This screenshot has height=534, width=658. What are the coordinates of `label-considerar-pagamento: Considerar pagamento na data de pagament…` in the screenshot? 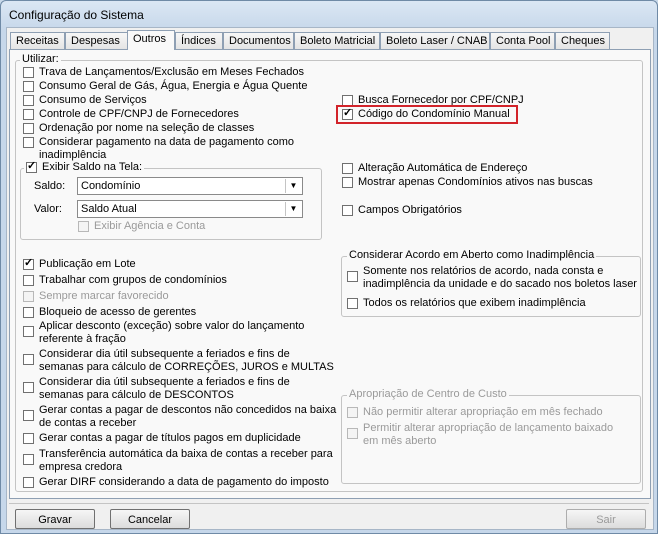 It's located at (167, 142).